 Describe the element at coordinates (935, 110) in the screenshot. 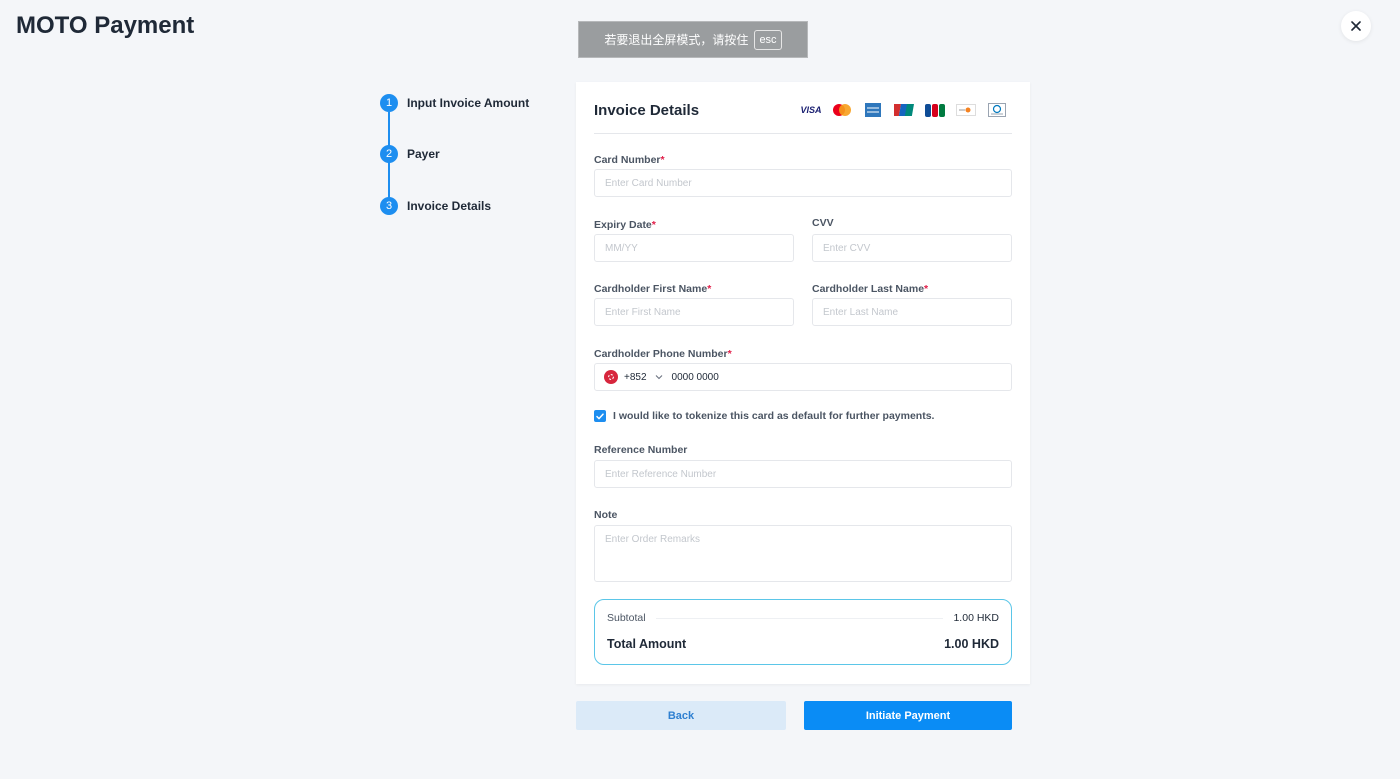

I see `jcb-icon` at that location.